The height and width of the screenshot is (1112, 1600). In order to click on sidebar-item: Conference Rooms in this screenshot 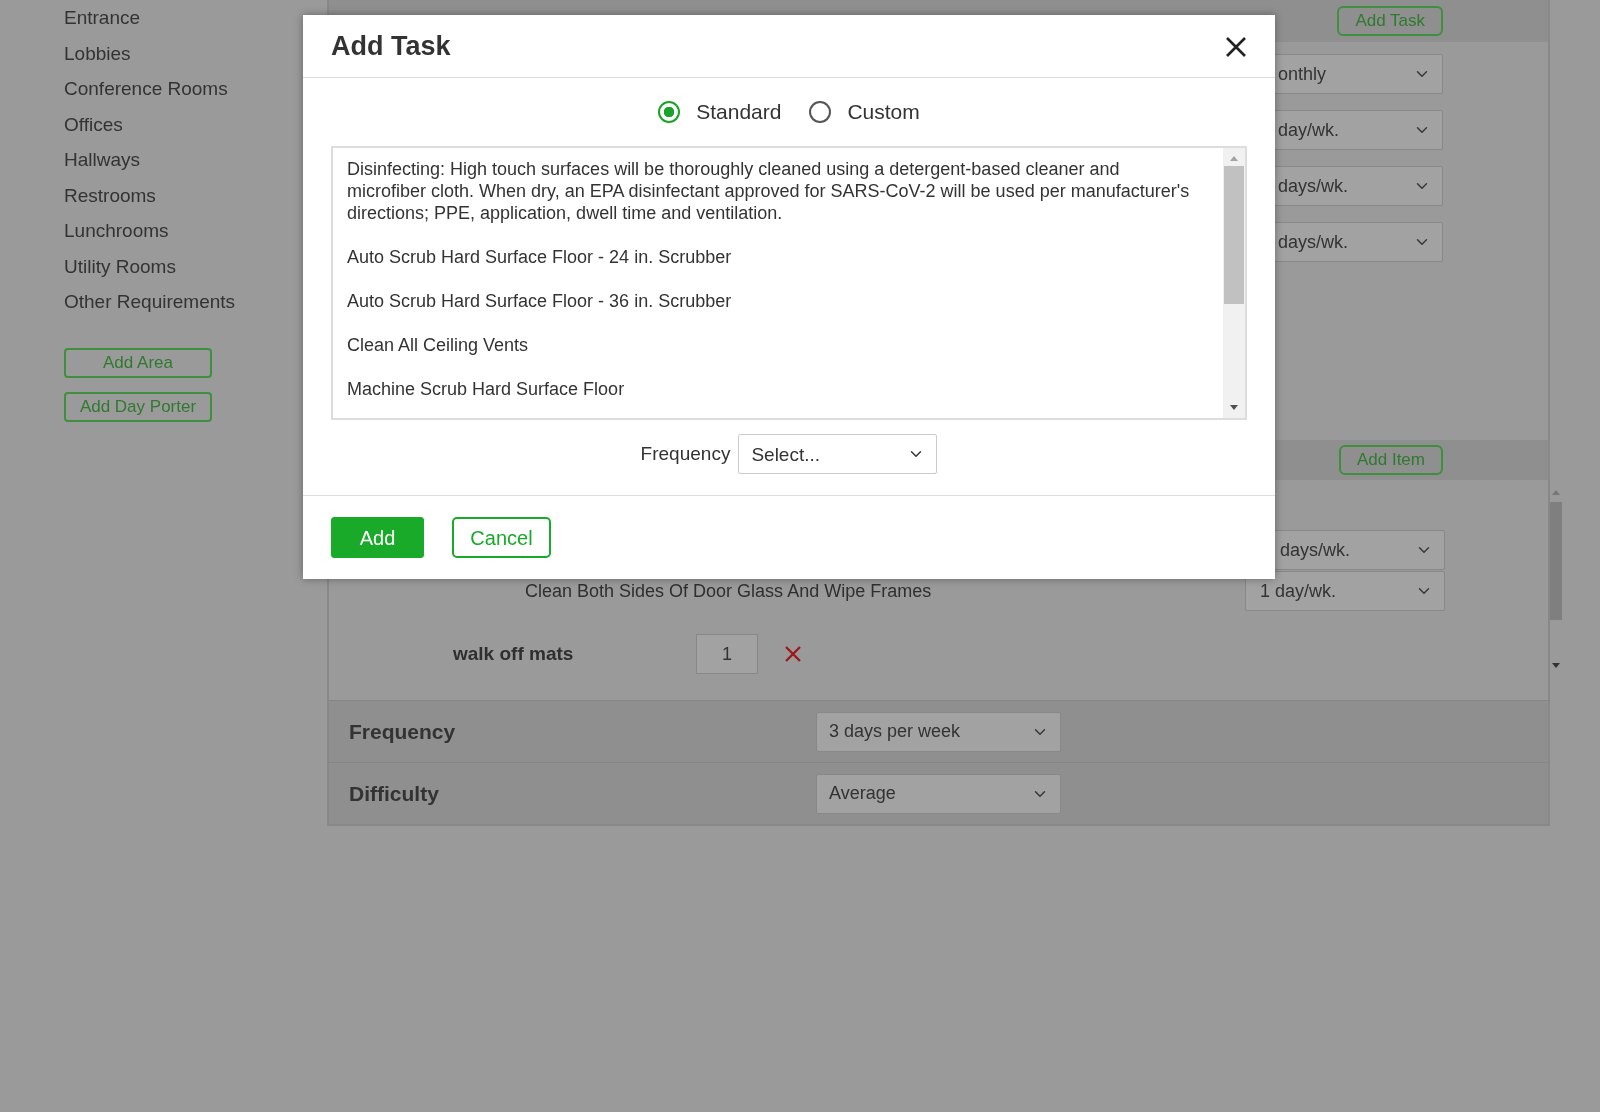, I will do `click(146, 89)`.